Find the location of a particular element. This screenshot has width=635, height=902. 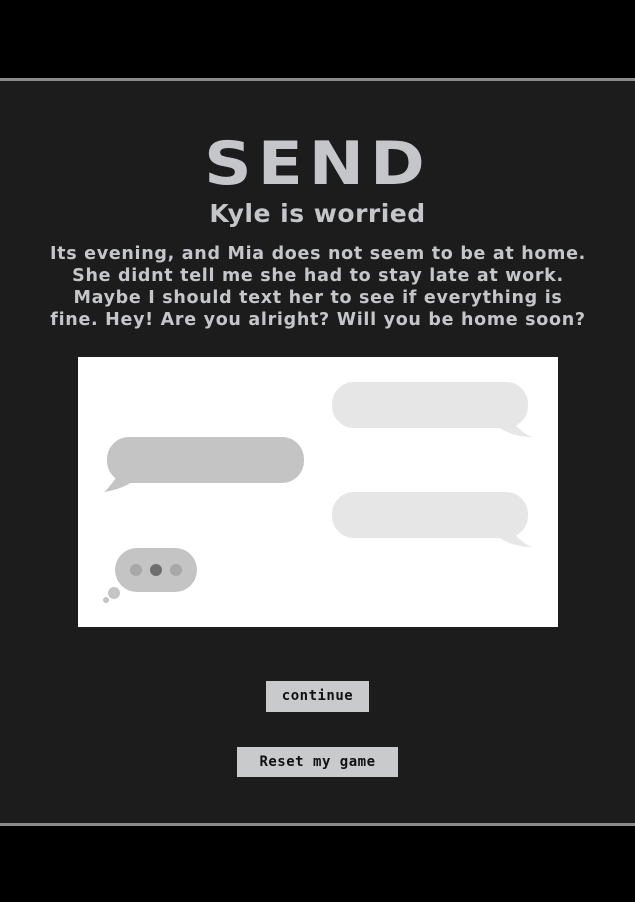

scene-title: Kyle is worried is located at coordinates (317, 213).